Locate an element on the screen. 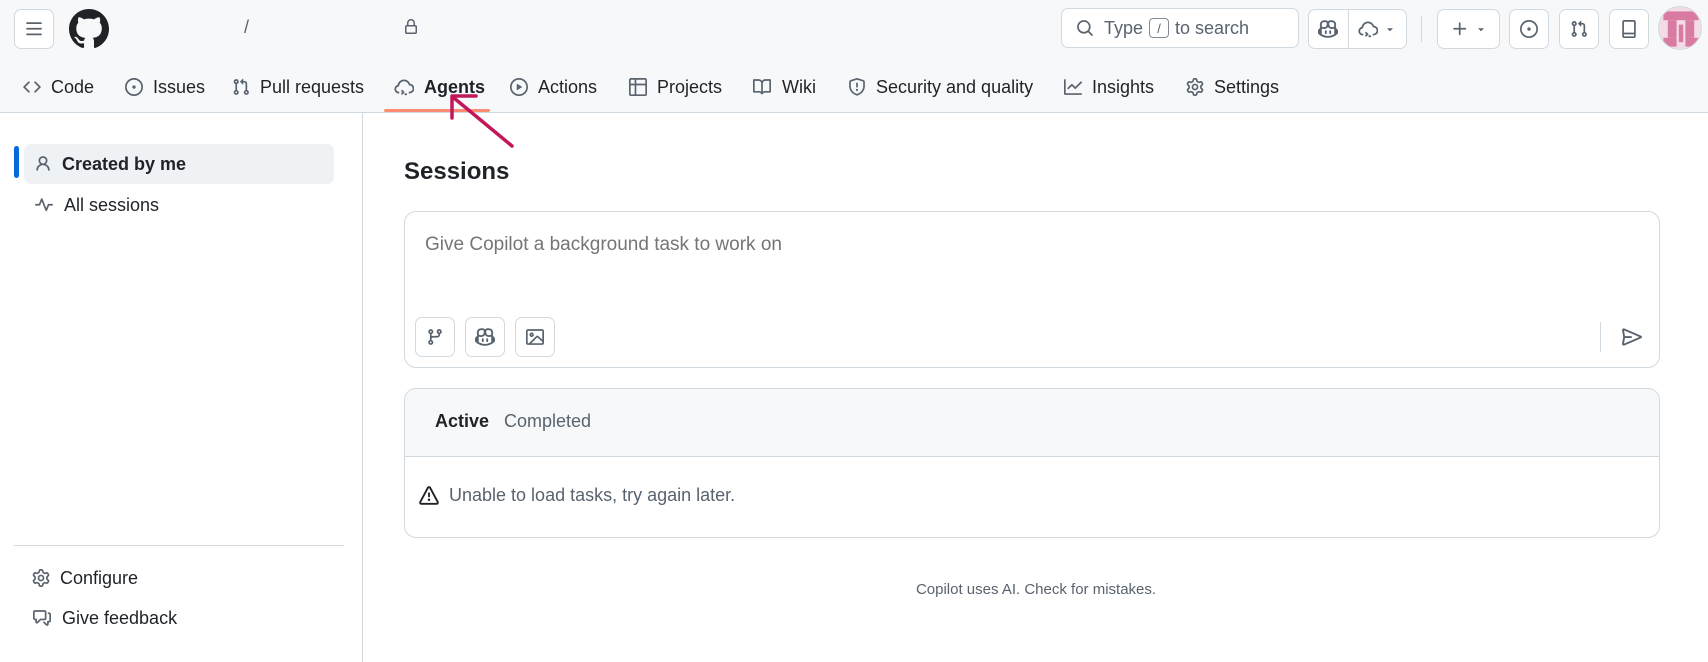 This screenshot has width=1708, height=662. page-title: Sessions is located at coordinates (457, 171).